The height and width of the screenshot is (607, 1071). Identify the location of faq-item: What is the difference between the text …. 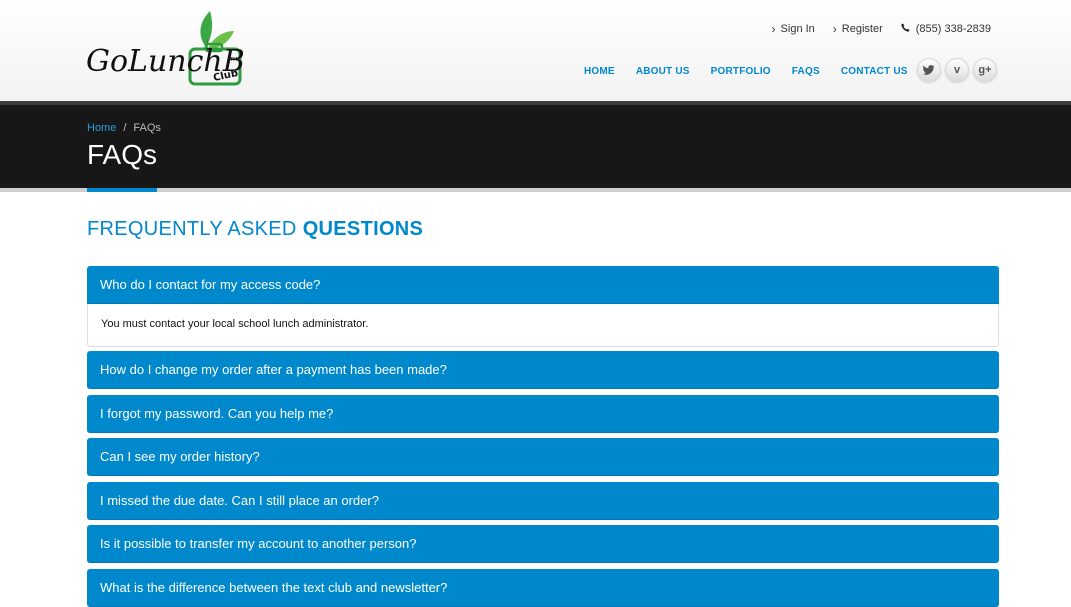
(543, 588).